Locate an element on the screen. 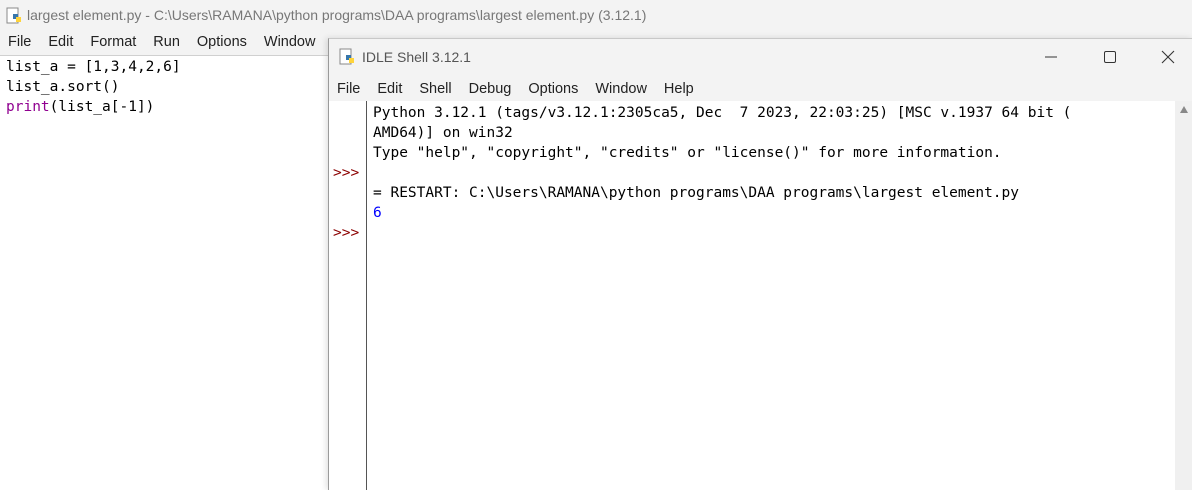  minimize-icon is located at coordinates (1051, 57).